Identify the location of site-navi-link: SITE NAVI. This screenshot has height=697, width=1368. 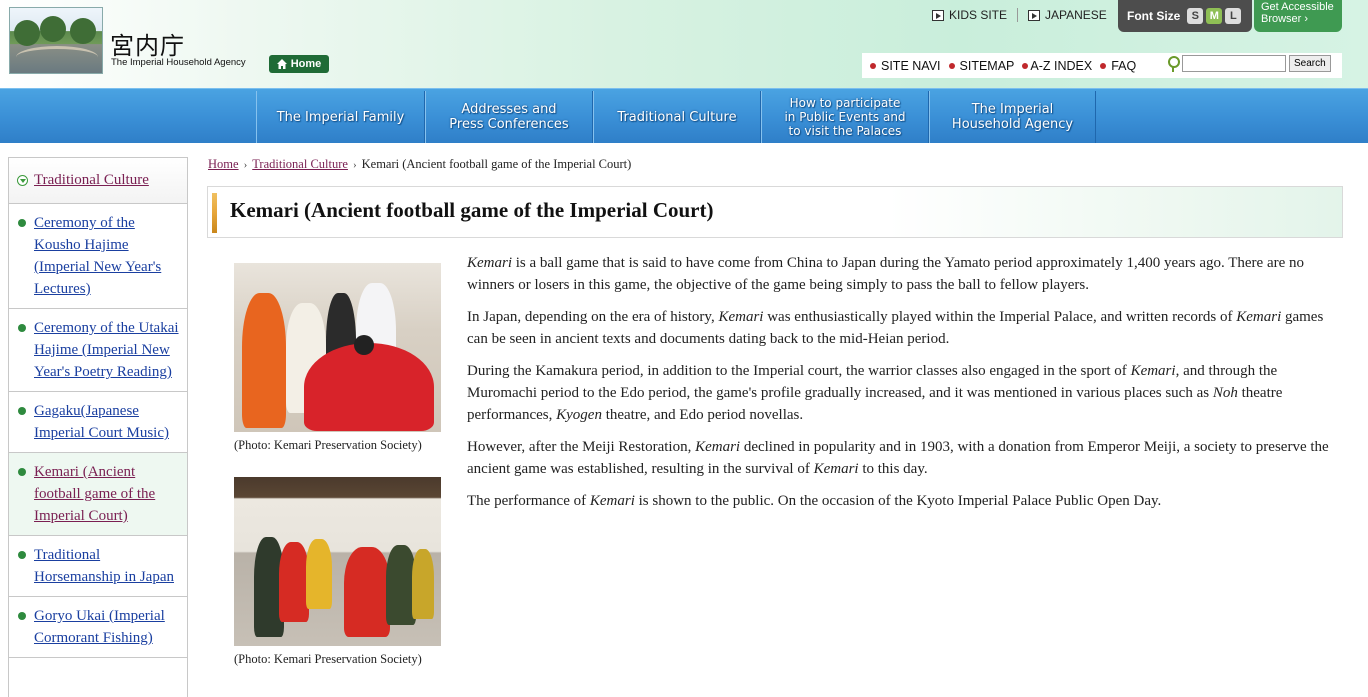
(905, 66).